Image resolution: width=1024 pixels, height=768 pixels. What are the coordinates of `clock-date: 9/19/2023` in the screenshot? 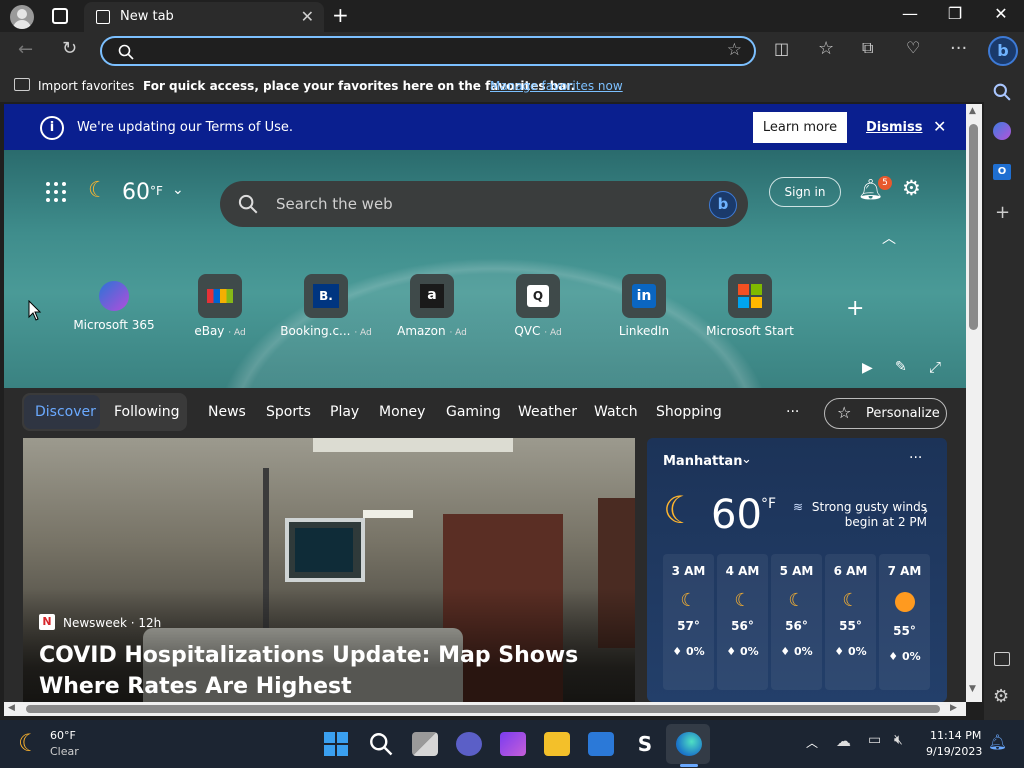 It's located at (954, 751).